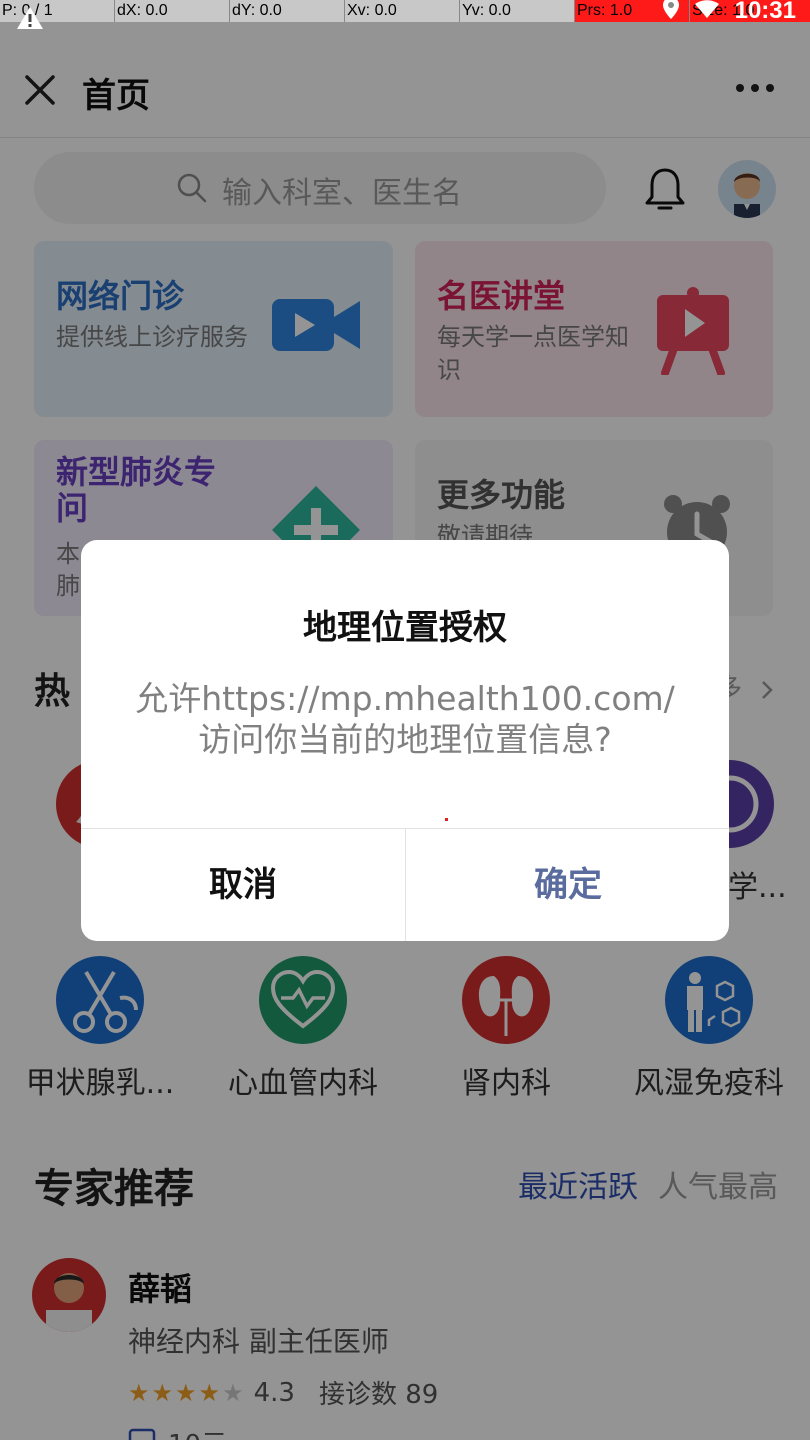 The height and width of the screenshot is (1440, 810). I want to click on confirm-button: 确定, so click(567, 885).